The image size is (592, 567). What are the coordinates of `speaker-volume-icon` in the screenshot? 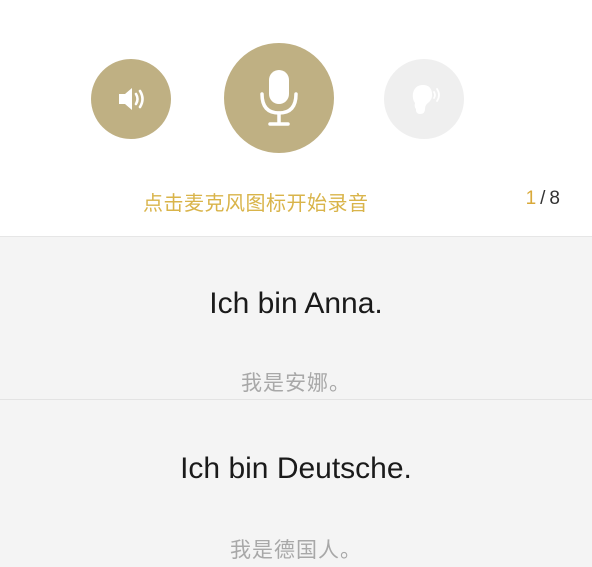 It's located at (131, 99).